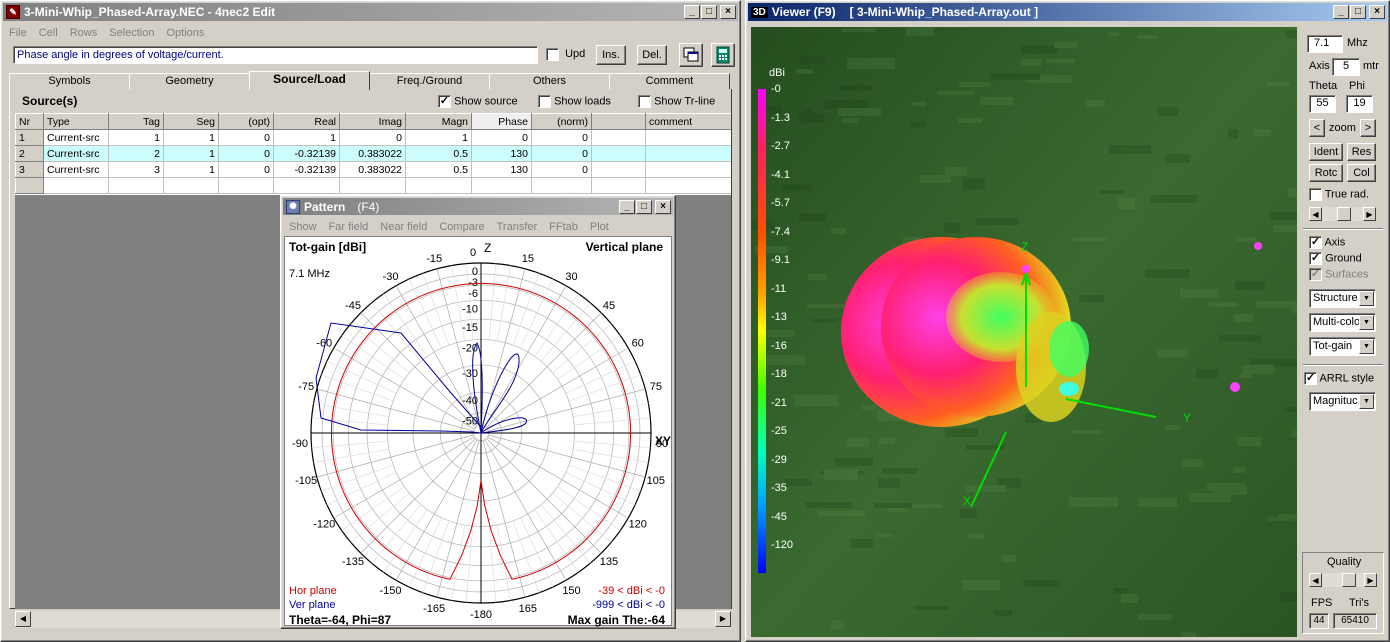 This screenshot has width=1390, height=642. Describe the element at coordinates (1315, 258) in the screenshot. I see `ground-check-box: ✓` at that location.